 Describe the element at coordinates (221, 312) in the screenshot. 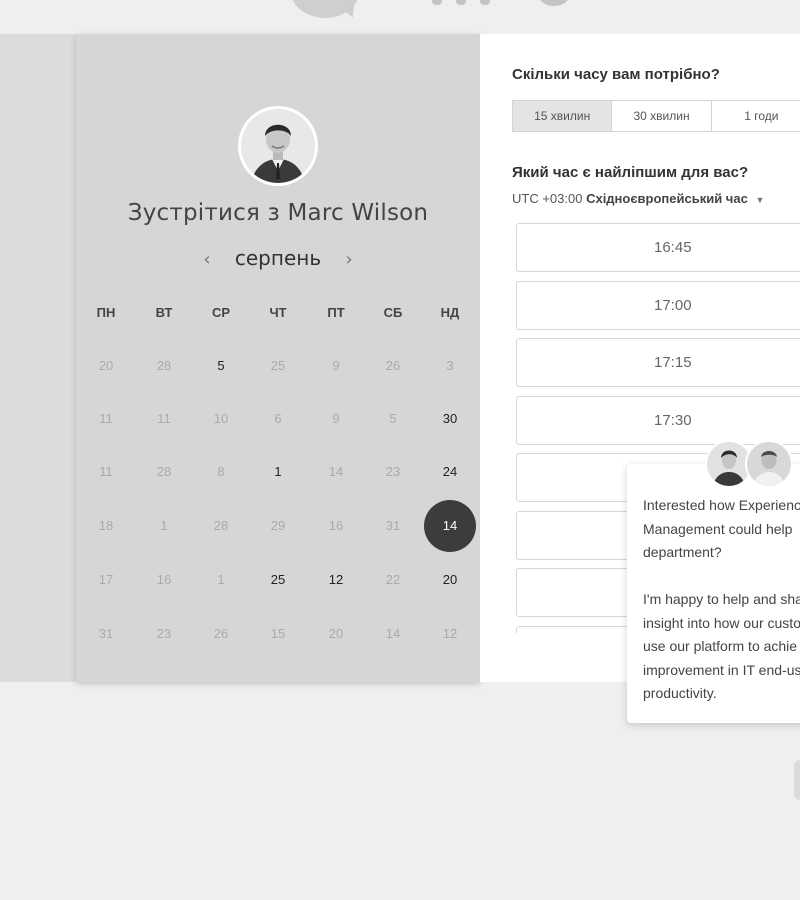

I see `weekday-label: СР` at that location.